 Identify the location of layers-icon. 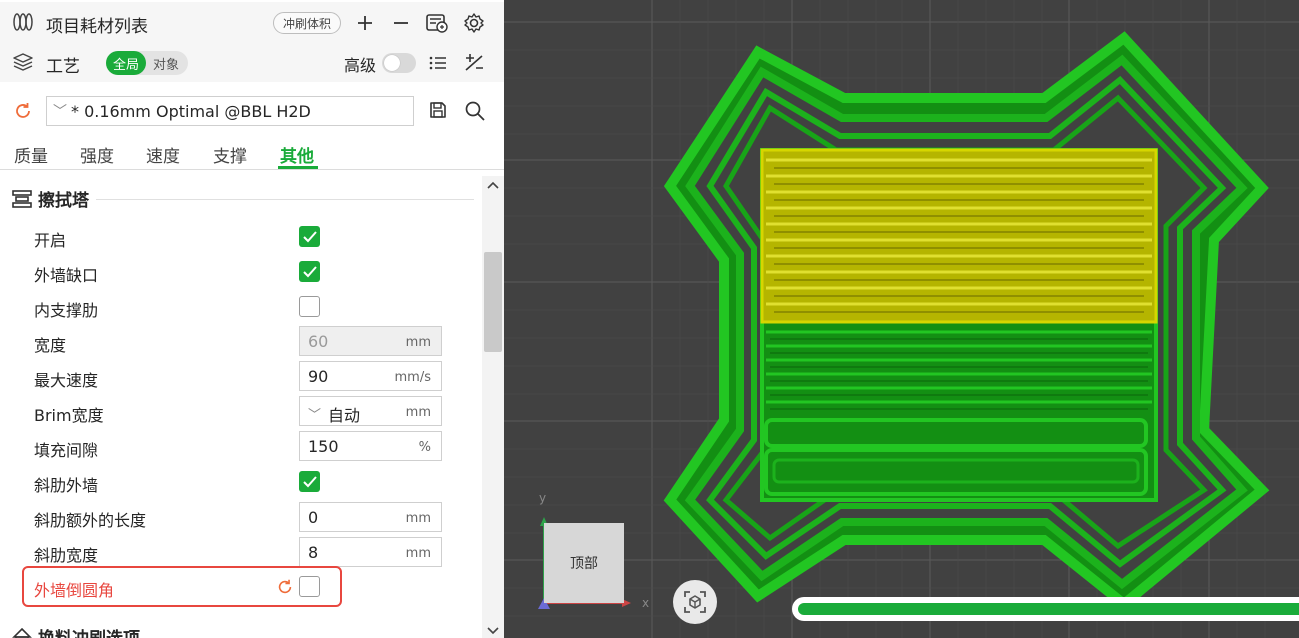
(23, 62).